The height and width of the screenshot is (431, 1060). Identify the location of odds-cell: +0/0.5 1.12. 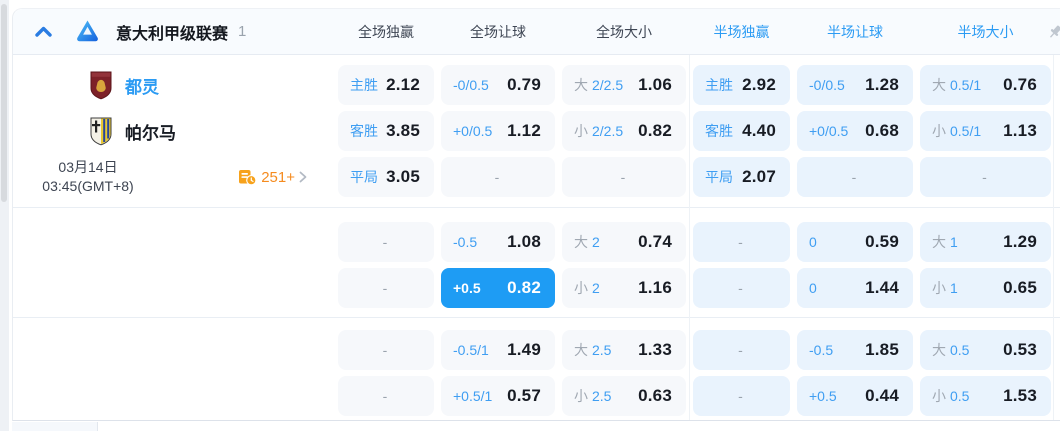
(498, 131).